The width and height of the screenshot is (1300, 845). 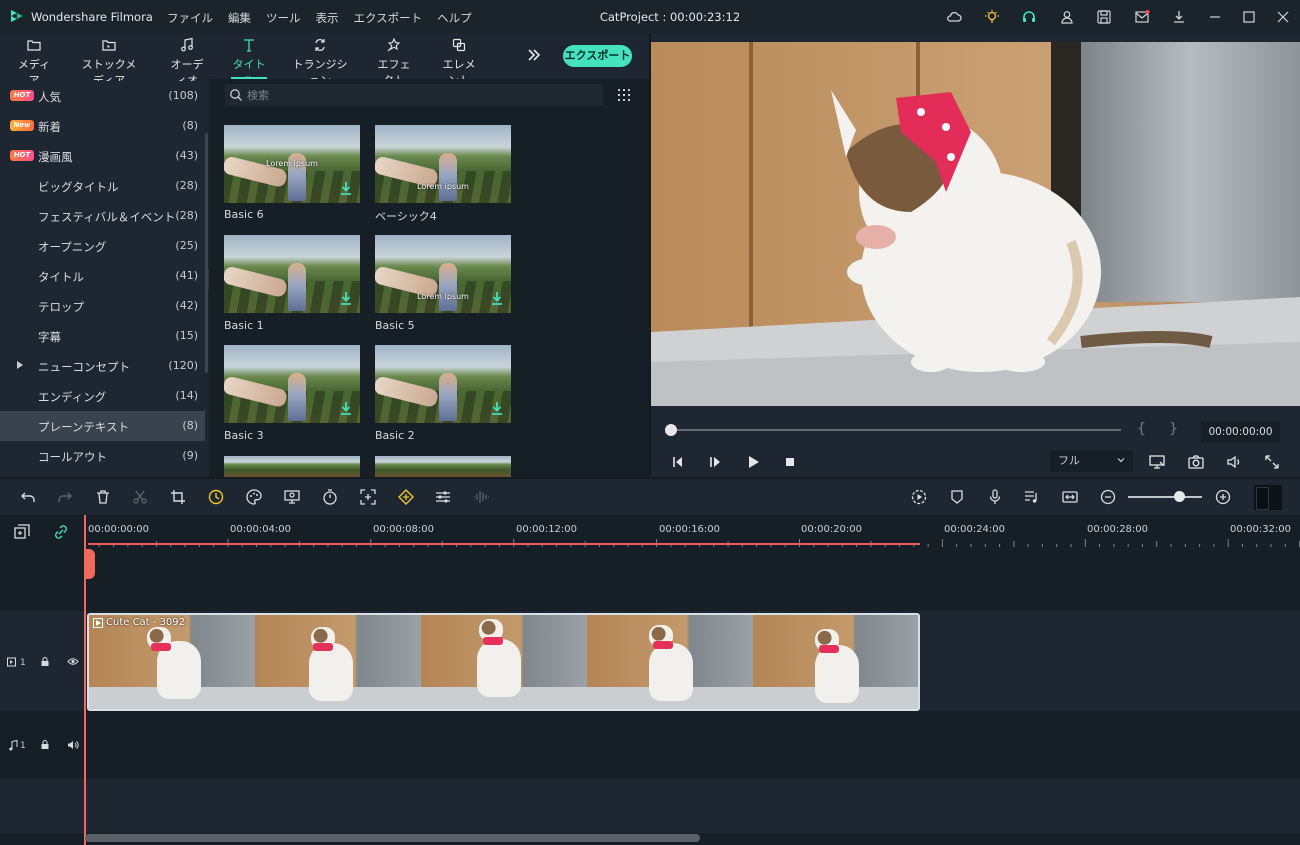 What do you see at coordinates (957, 497) in the screenshot?
I see `marker-button` at bounding box center [957, 497].